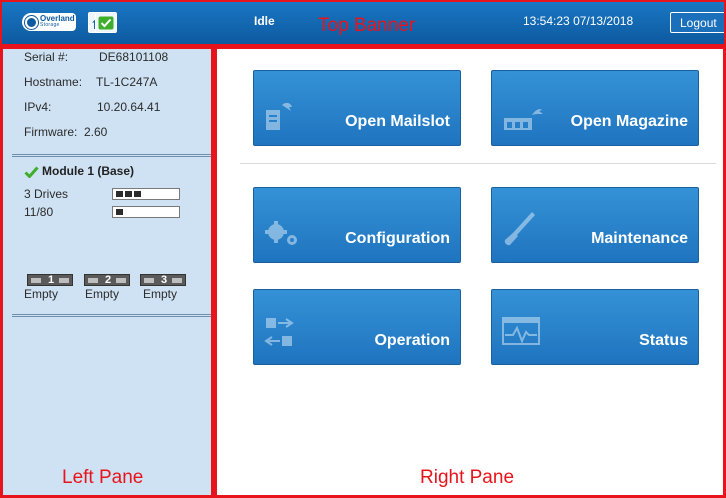  I want to click on drives-count: 3 Drives, so click(46, 194).